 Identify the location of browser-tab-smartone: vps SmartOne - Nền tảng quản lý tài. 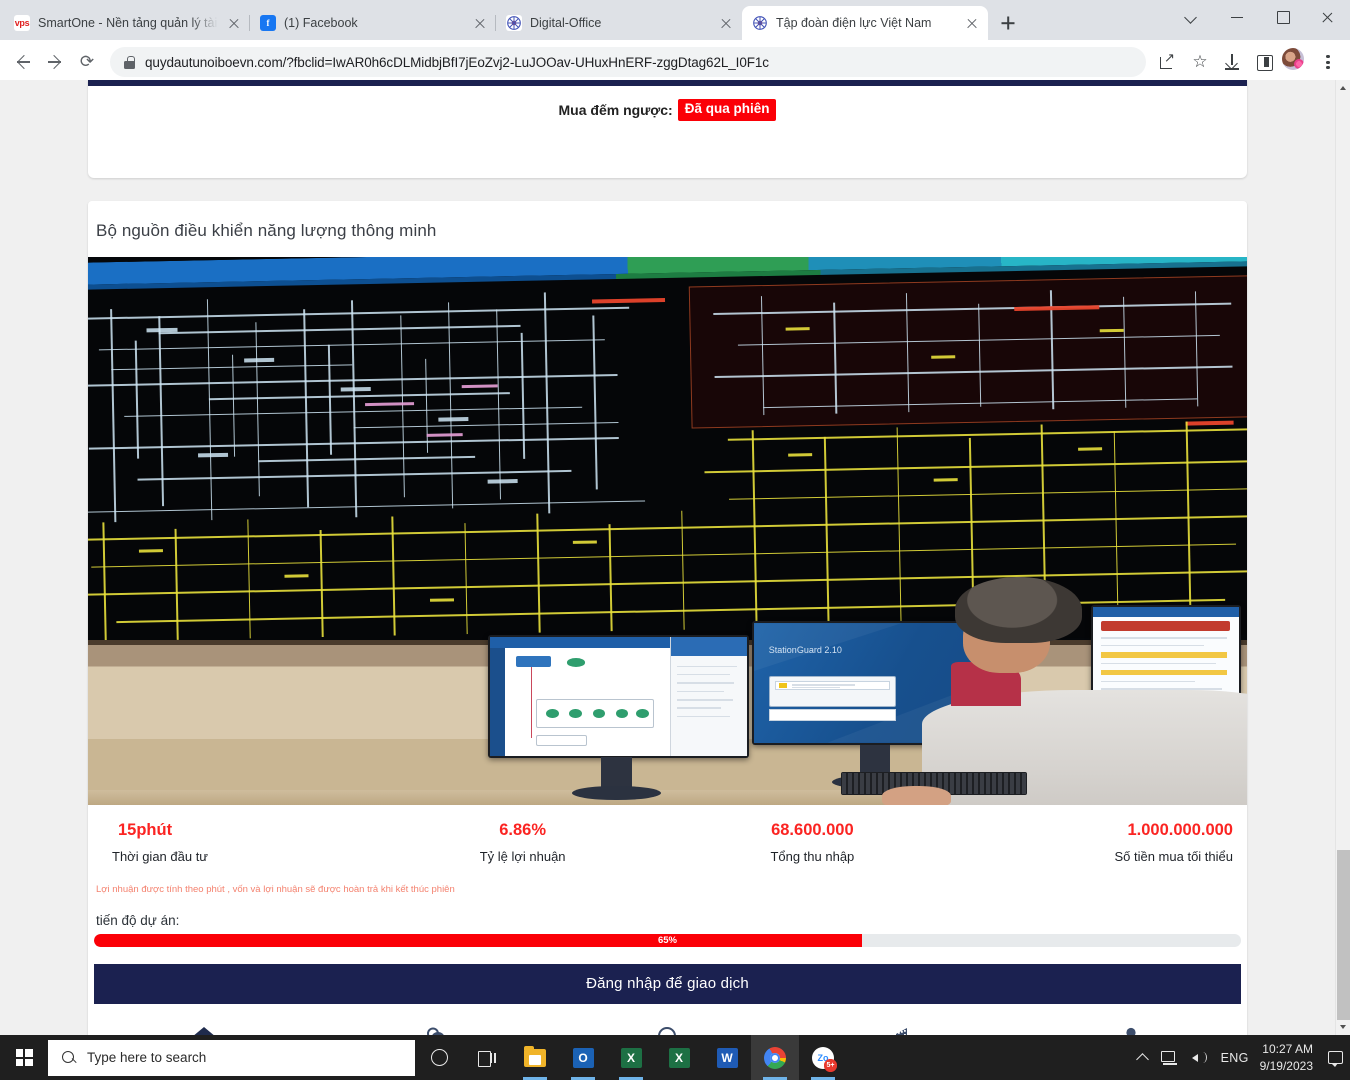
(127, 23).